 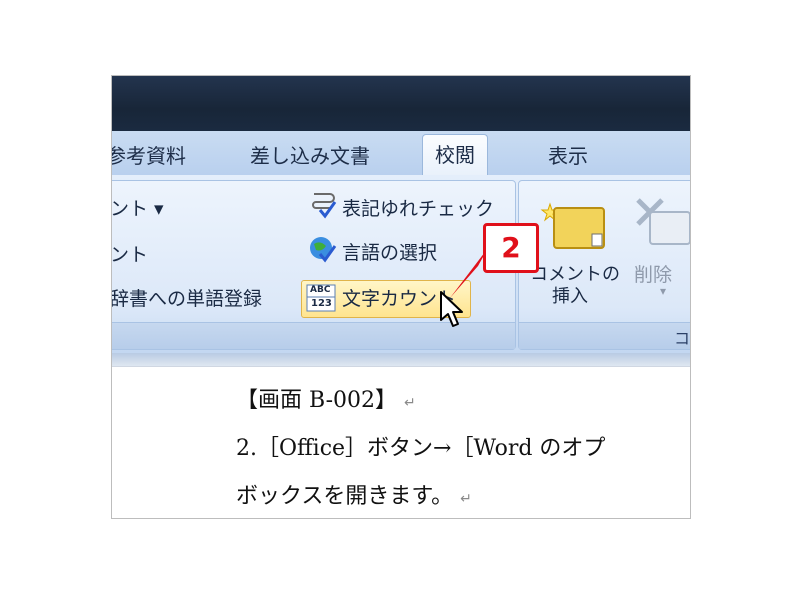 What do you see at coordinates (323, 250) in the screenshot?
I see `globe-check-icon` at bounding box center [323, 250].